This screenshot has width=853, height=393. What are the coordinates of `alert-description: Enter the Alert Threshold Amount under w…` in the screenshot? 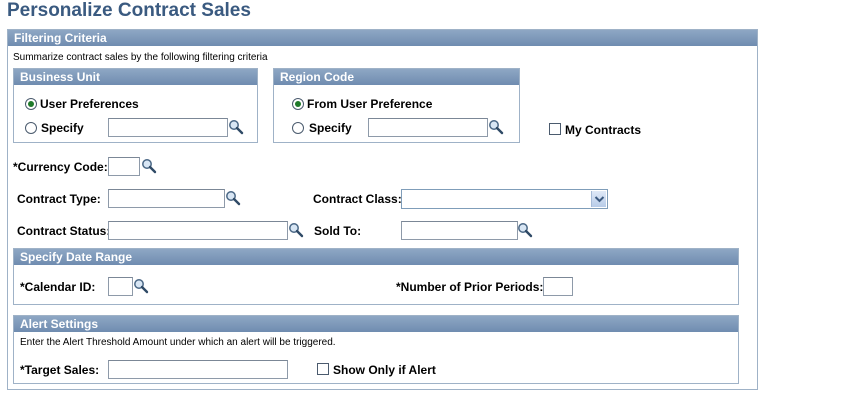 It's located at (178, 342).